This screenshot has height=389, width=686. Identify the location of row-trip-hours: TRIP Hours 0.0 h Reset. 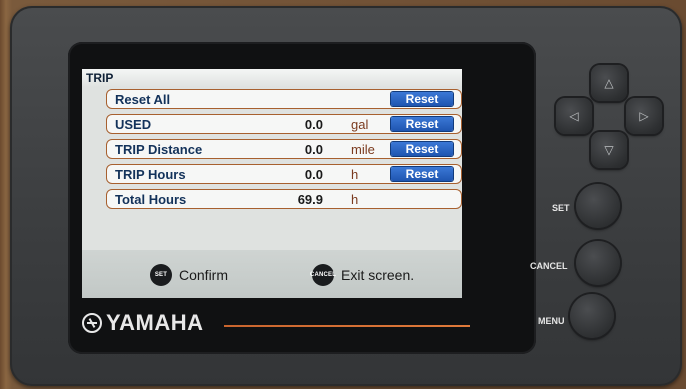
(284, 174).